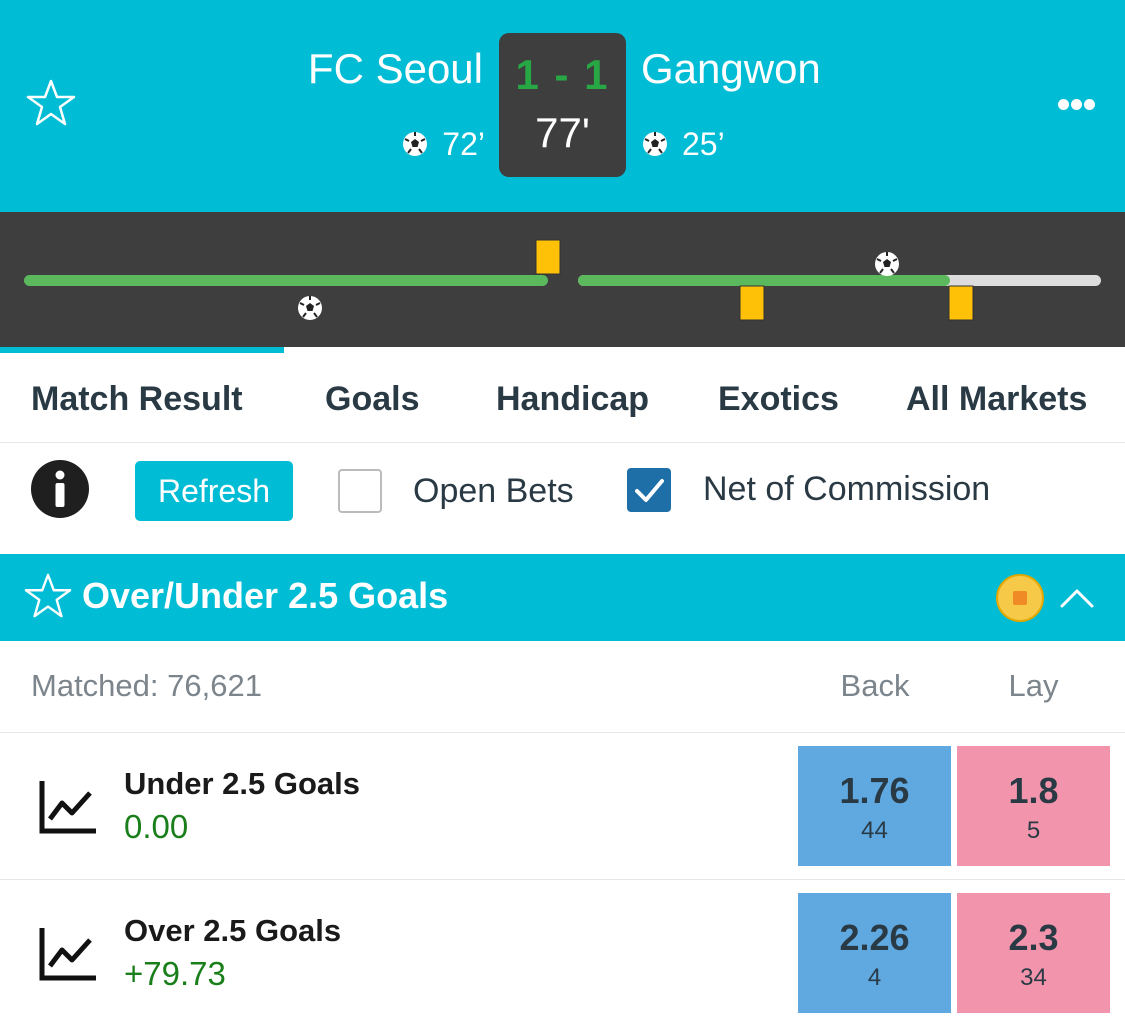 Image resolution: width=1125 pixels, height=1025 pixels. What do you see at coordinates (360, 491) in the screenshot?
I see `open-bets-checkbox` at bounding box center [360, 491].